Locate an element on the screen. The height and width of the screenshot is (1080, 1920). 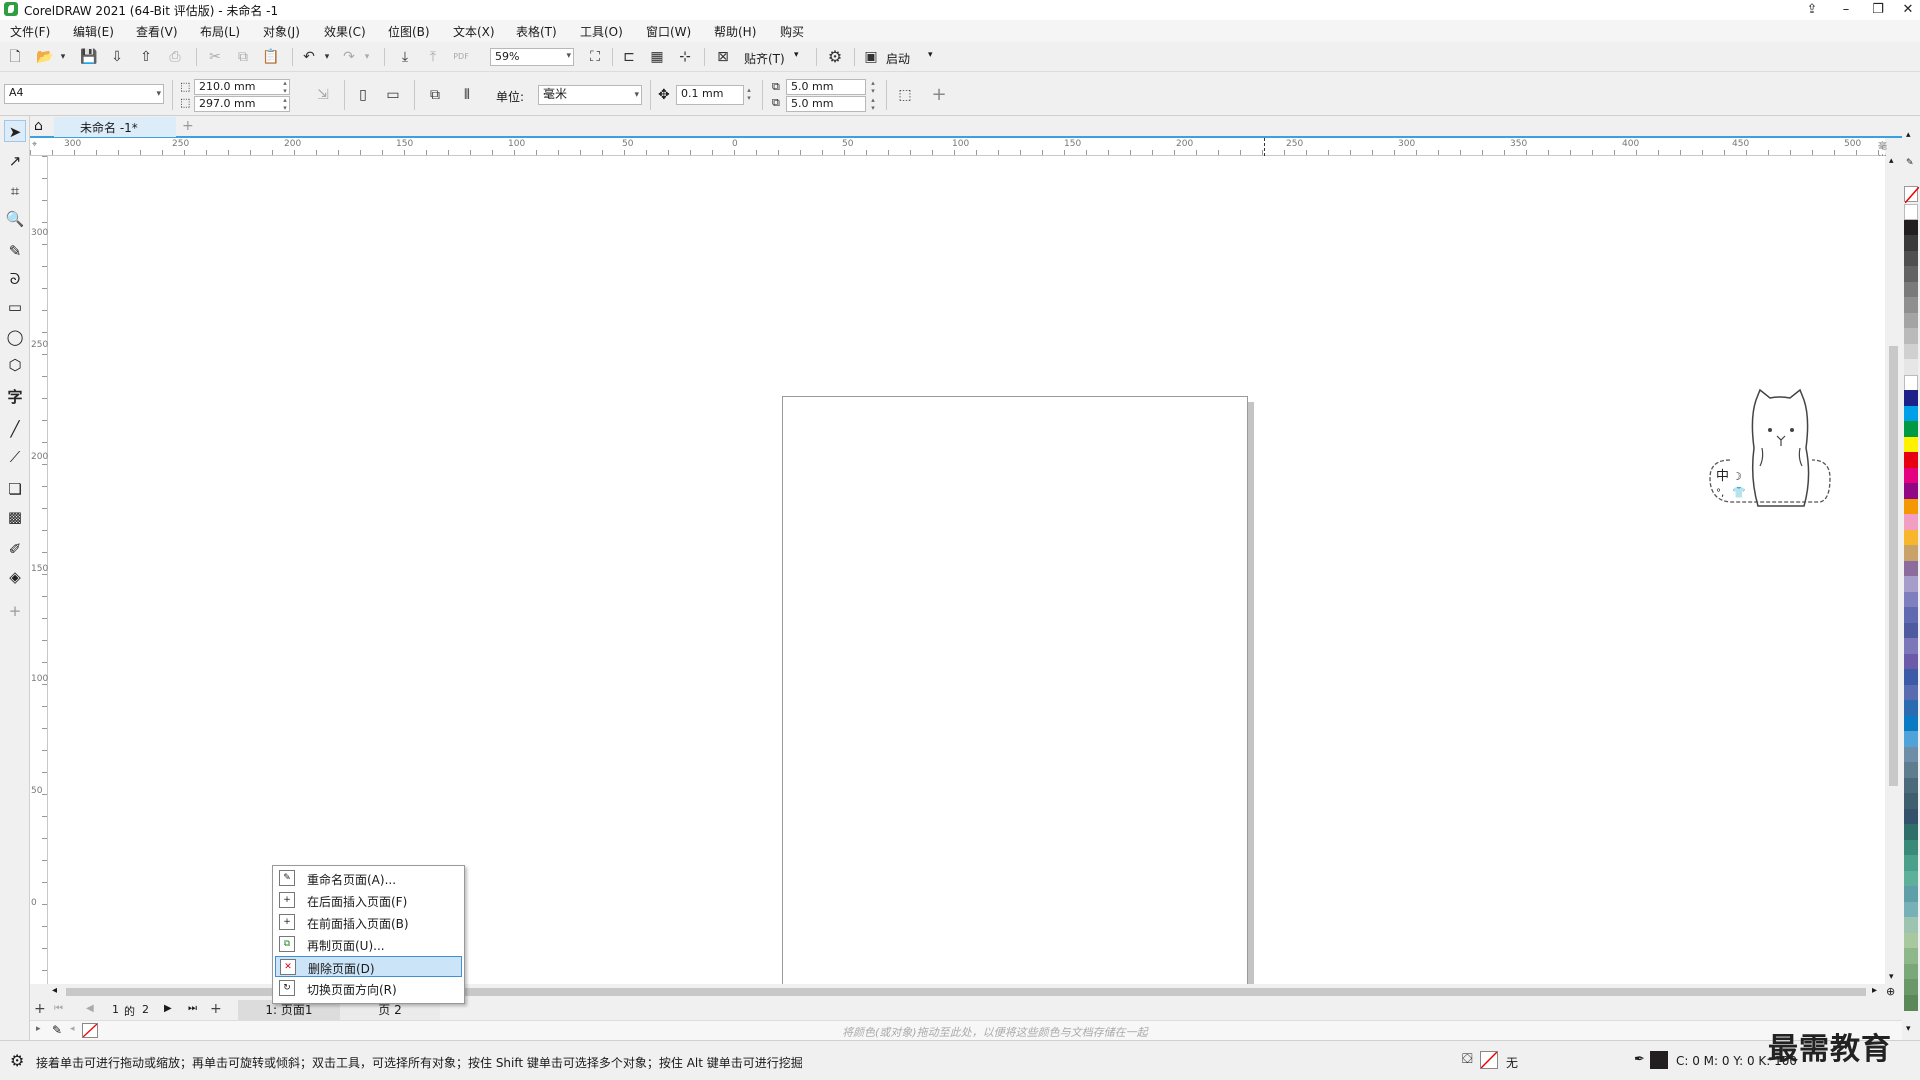
parallel-dimension-tool-icon: ╱ is located at coordinates (15, 429).